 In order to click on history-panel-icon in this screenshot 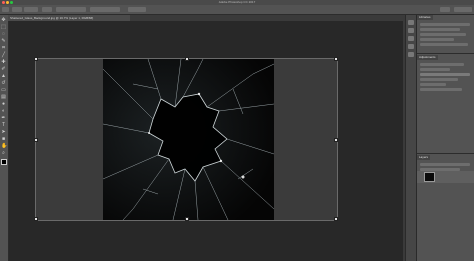, I will do `click(411, 22)`.